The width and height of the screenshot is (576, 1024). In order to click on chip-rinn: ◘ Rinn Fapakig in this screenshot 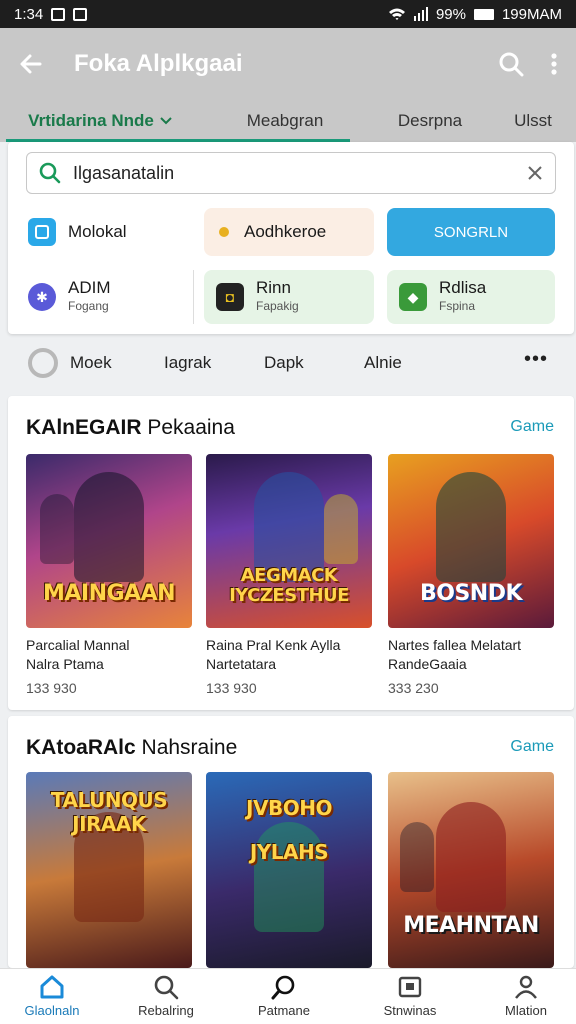, I will do `click(289, 297)`.